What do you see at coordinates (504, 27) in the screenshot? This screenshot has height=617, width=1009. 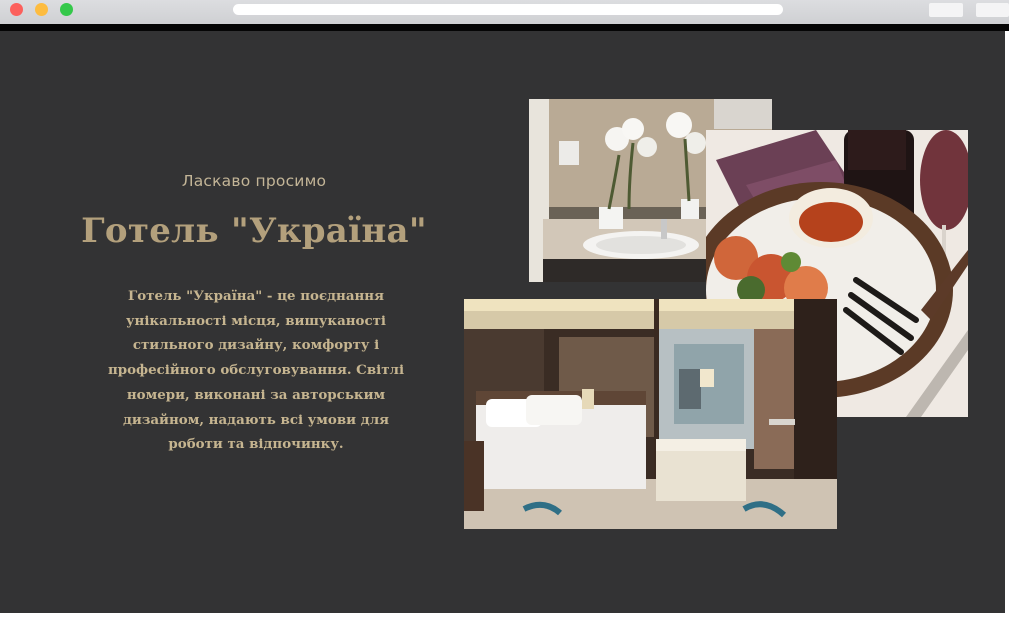 I see `header-divider` at bounding box center [504, 27].